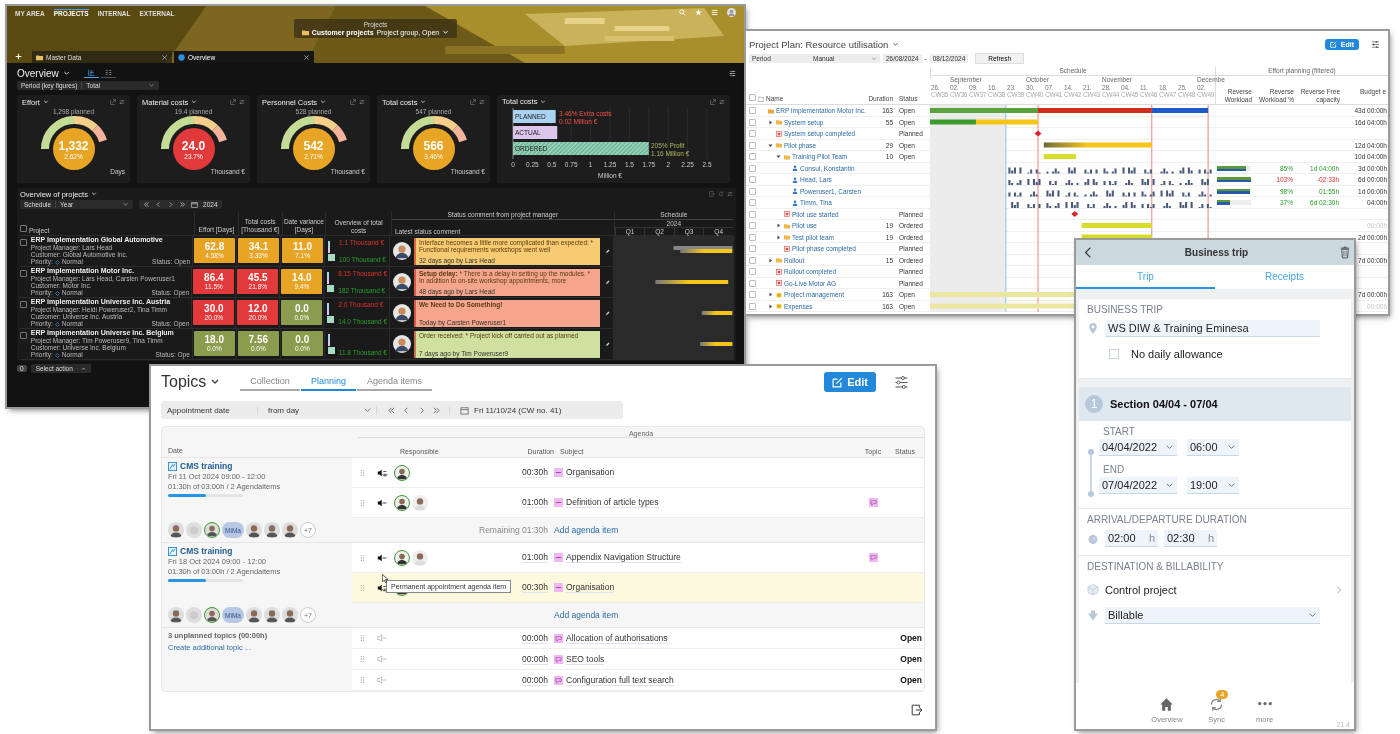  What do you see at coordinates (638, 503) in the screenshot?
I see `agenda-row: 01:00h Definition of article types` at bounding box center [638, 503].